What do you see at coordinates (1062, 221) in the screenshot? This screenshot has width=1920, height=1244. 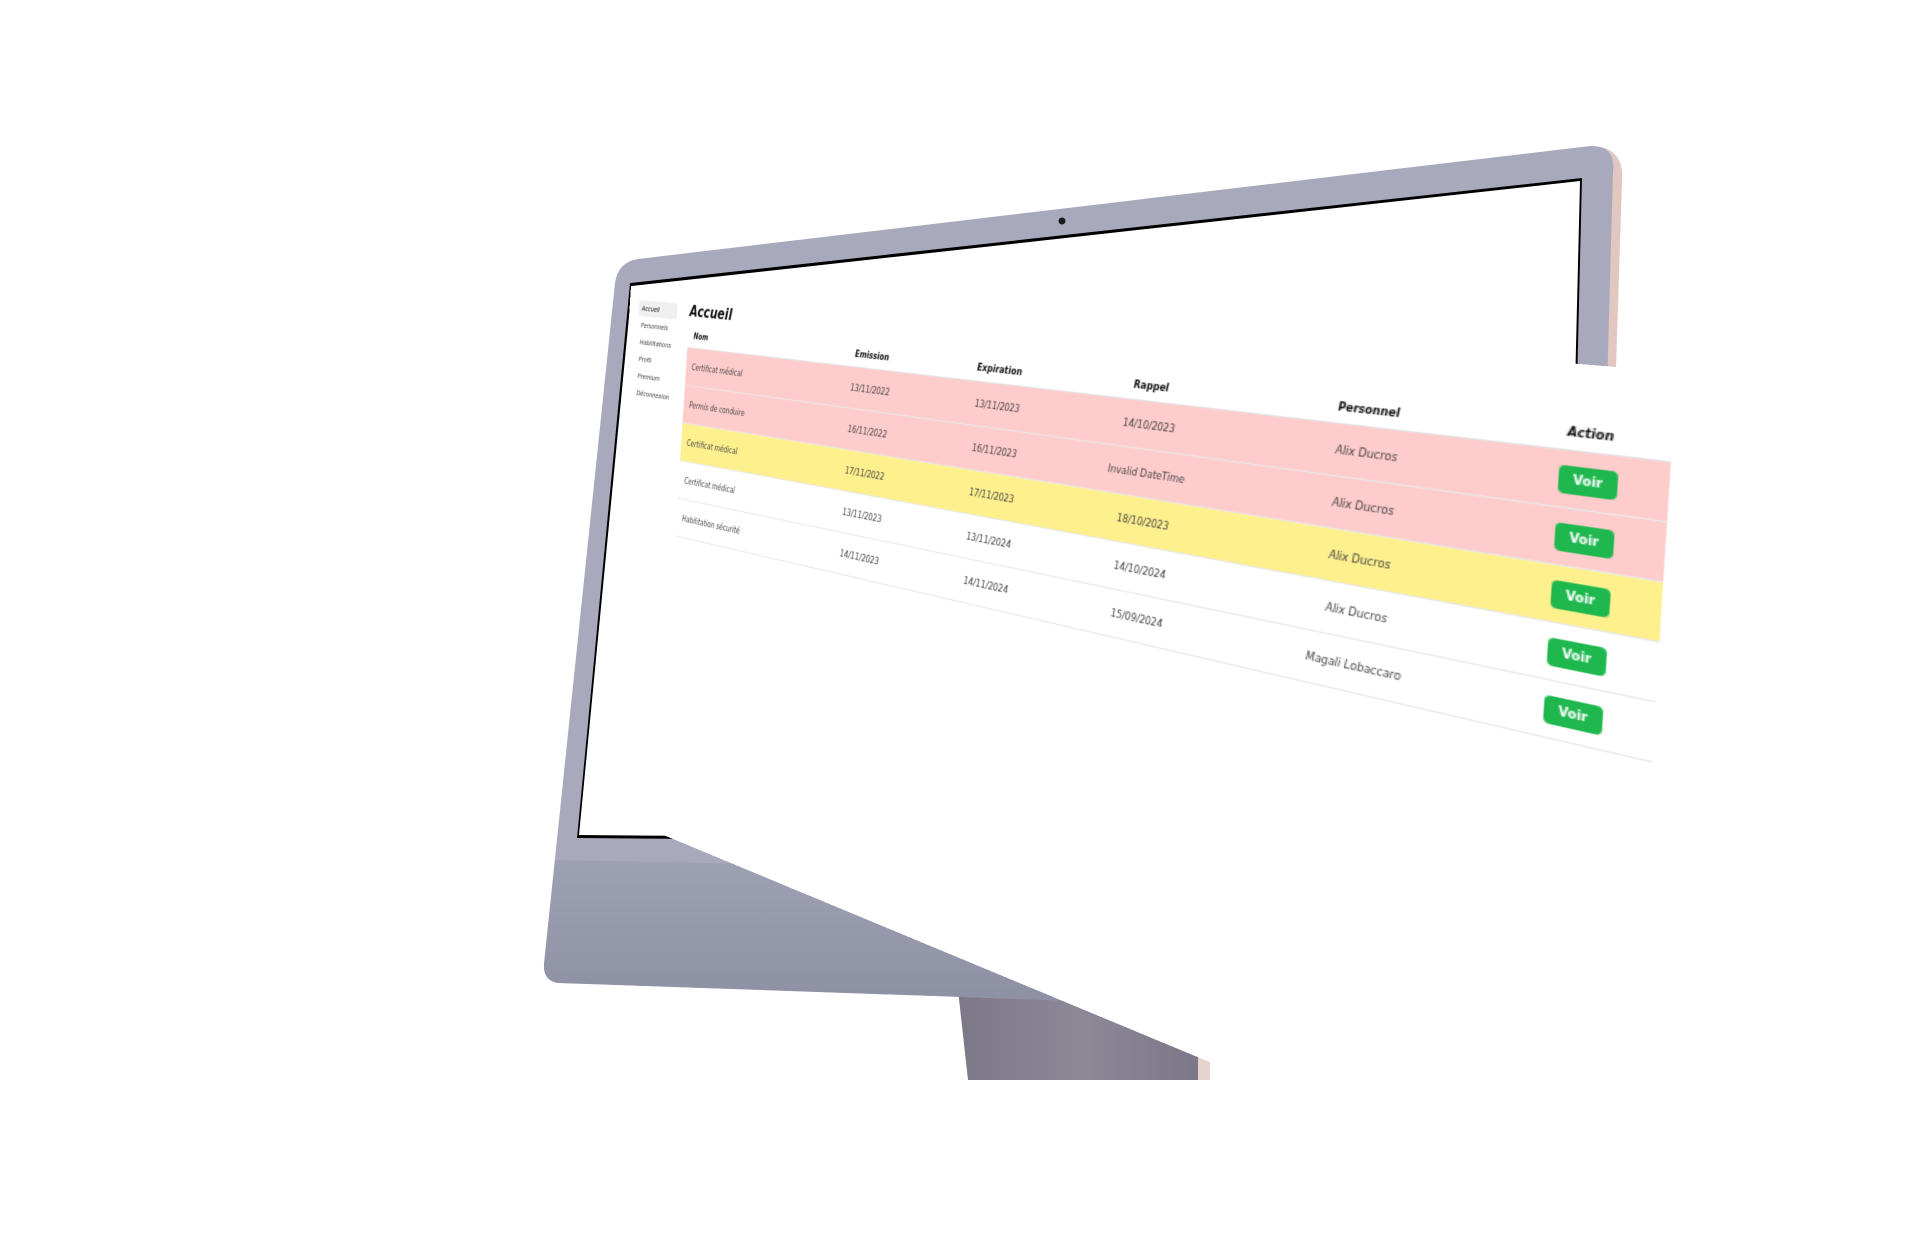 I see `camera-icon` at bounding box center [1062, 221].